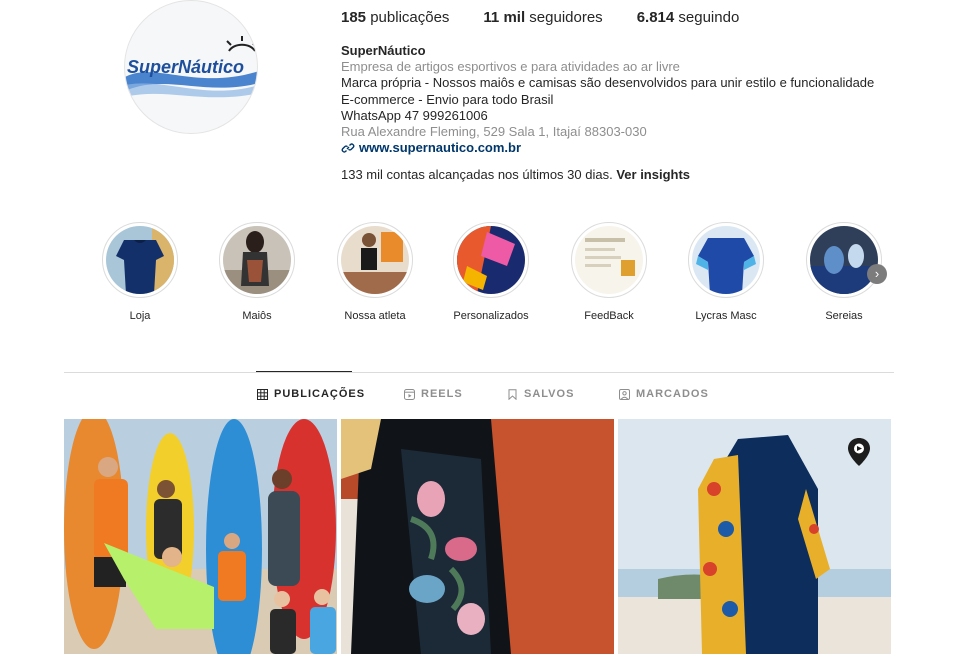 Image resolution: width=960 pixels, height=654 pixels. Describe the element at coordinates (512, 394) in the screenshot. I see `bookmark-icon` at that location.